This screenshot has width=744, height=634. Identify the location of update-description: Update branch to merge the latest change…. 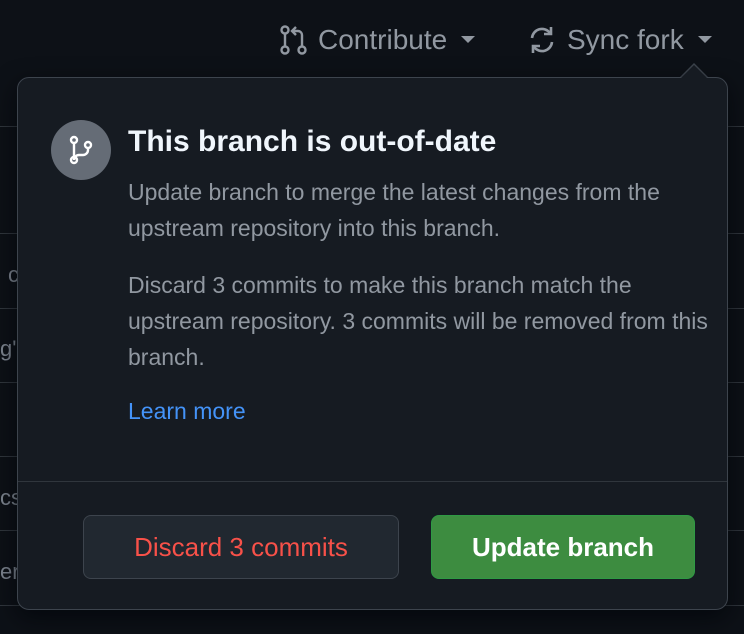
(394, 210).